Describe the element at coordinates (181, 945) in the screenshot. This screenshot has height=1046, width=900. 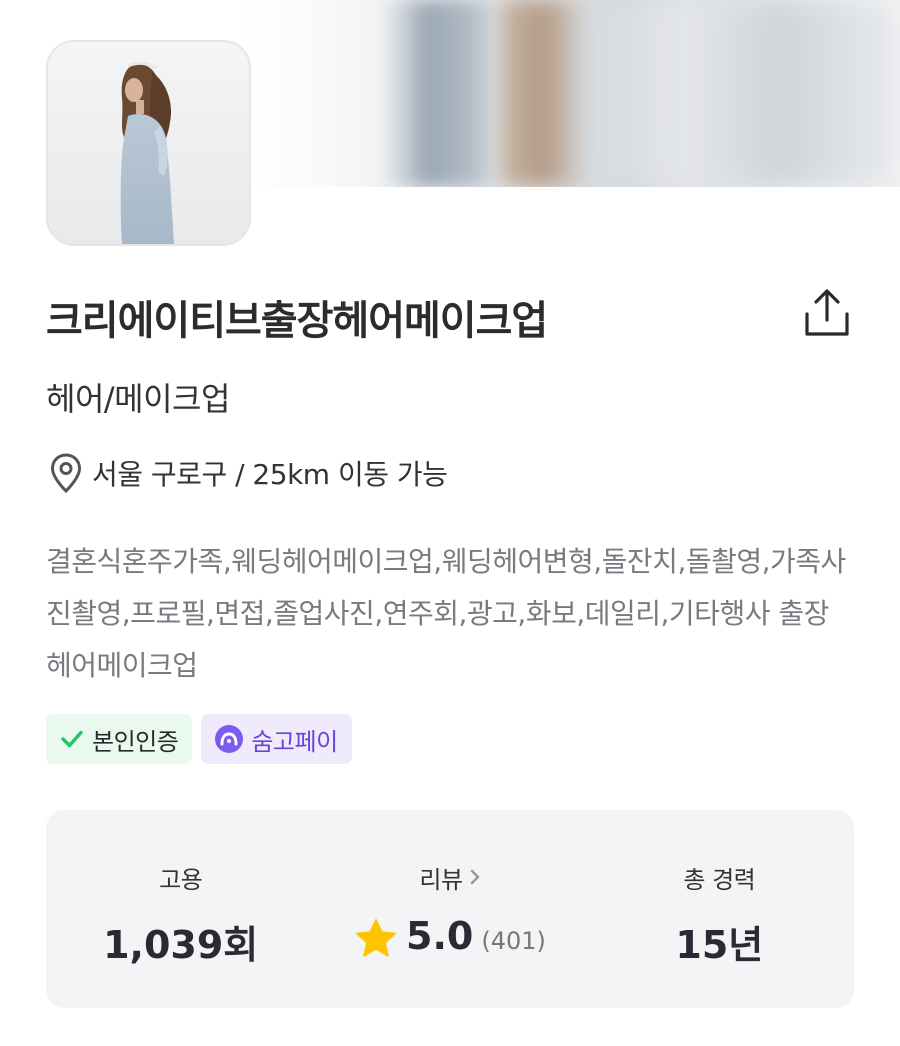
I see `stat-hires-value: 1,039회` at that location.